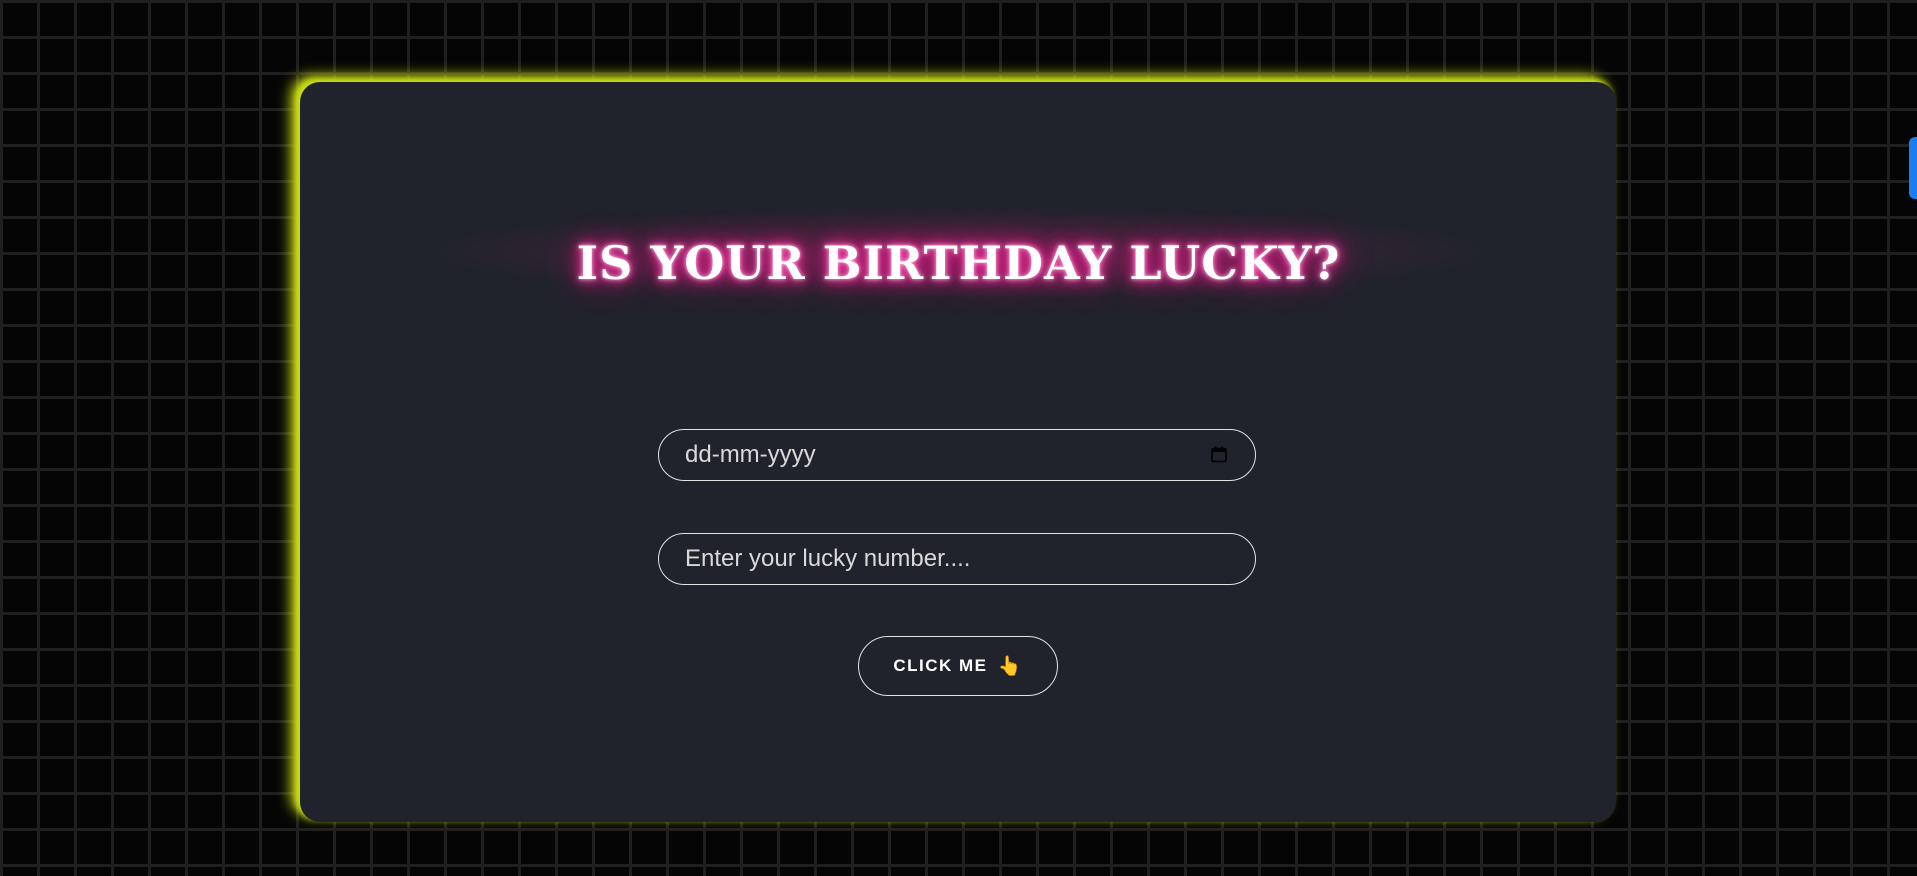 Image resolution: width=1917 pixels, height=876 pixels. Describe the element at coordinates (940, 665) in the screenshot. I see `click-me-label: CLICK ME` at that location.